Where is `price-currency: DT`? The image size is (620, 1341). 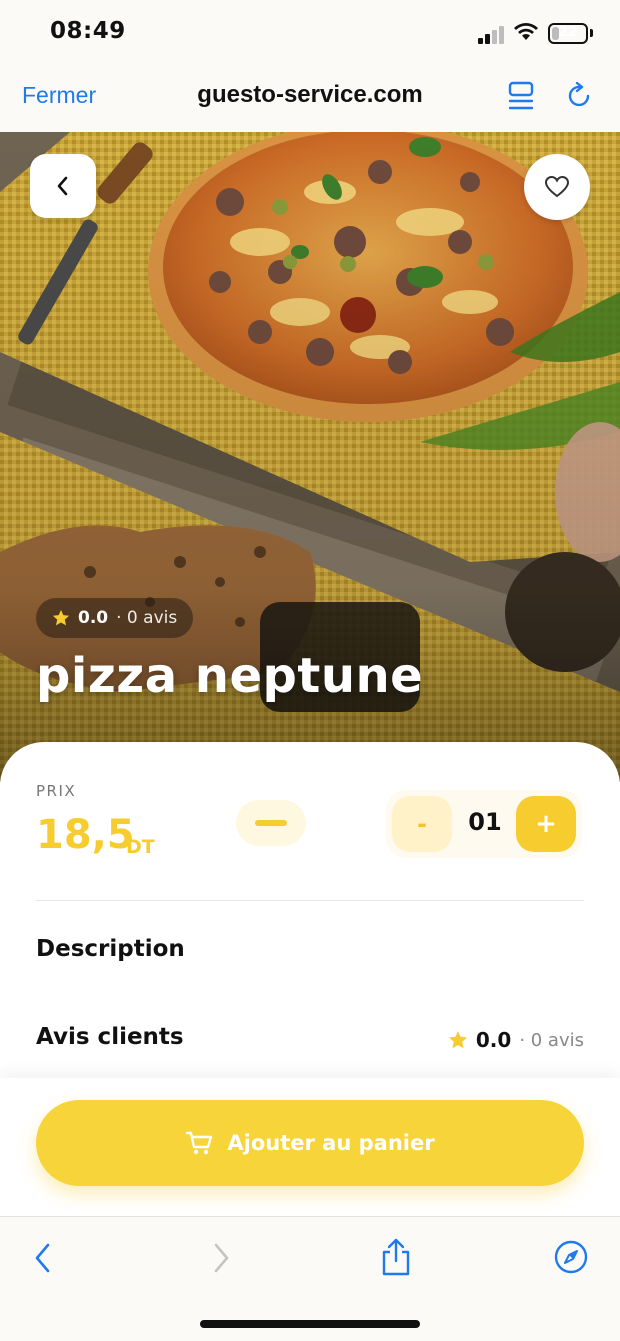
price-currency: DT is located at coordinates (140, 847).